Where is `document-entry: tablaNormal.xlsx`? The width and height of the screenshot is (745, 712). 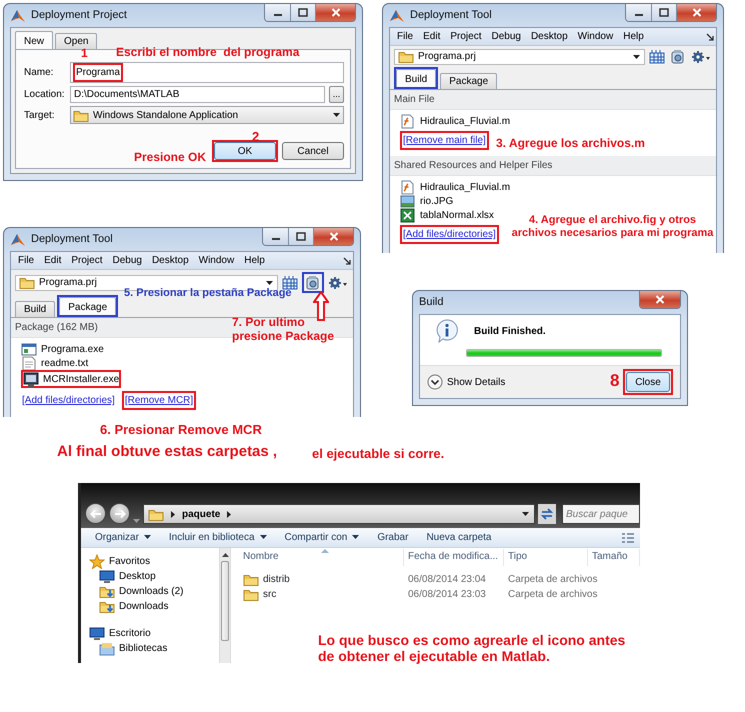 document-entry: tablaNormal.xlsx is located at coordinates (447, 215).